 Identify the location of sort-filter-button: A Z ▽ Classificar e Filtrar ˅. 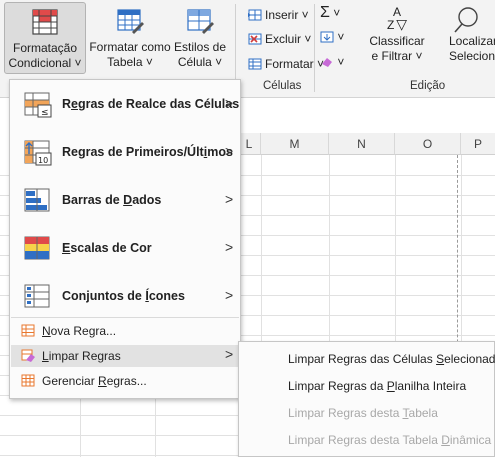
(397, 34).